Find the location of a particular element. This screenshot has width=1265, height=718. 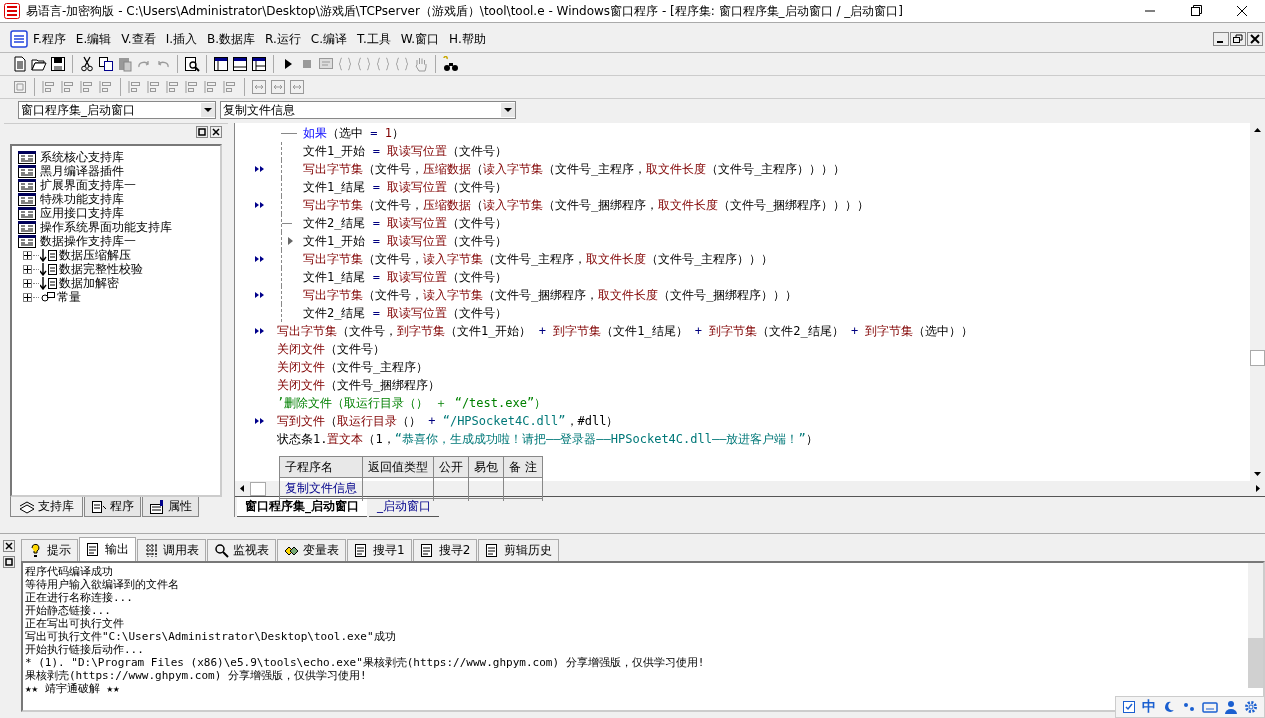

code-line: 关闭文件（文件号_主程序） is located at coordinates (353, 367).